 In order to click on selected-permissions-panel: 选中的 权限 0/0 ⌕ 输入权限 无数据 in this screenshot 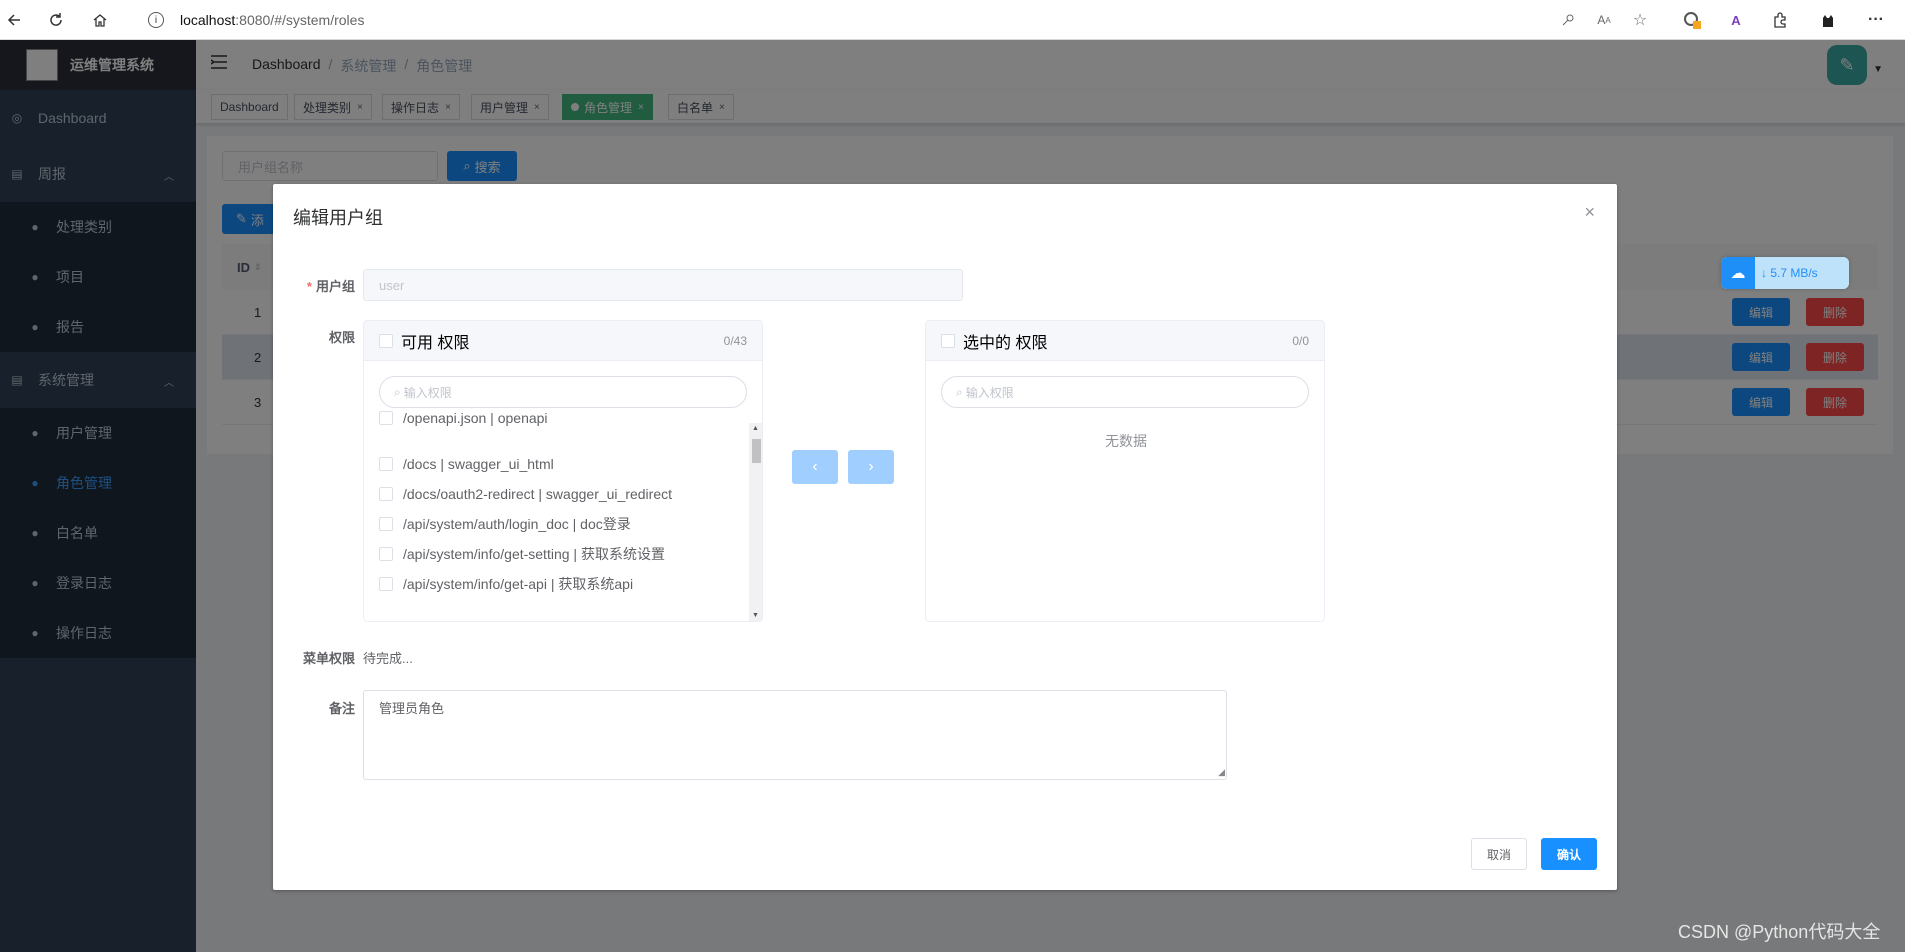, I will do `click(1125, 471)`.